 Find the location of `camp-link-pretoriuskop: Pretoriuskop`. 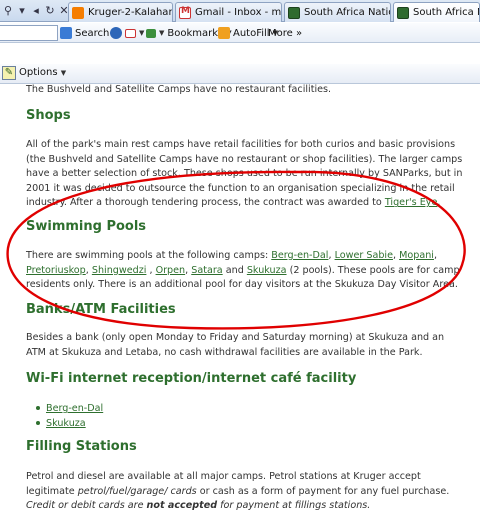

camp-link-pretoriuskop: Pretoriuskop is located at coordinates (56, 270).